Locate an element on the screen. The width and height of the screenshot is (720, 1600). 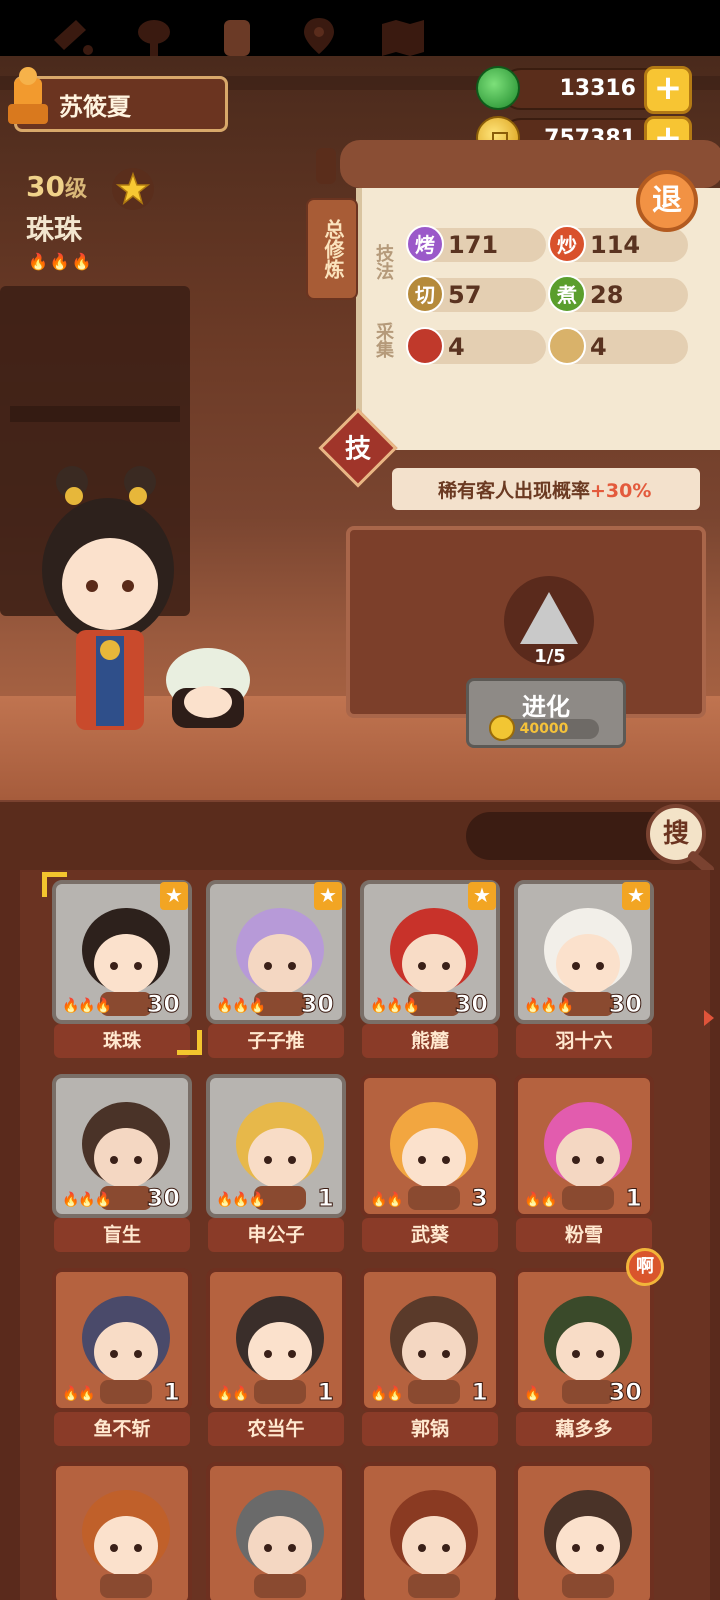
total-training-tab: 总修炼 is located at coordinates (332, 249).